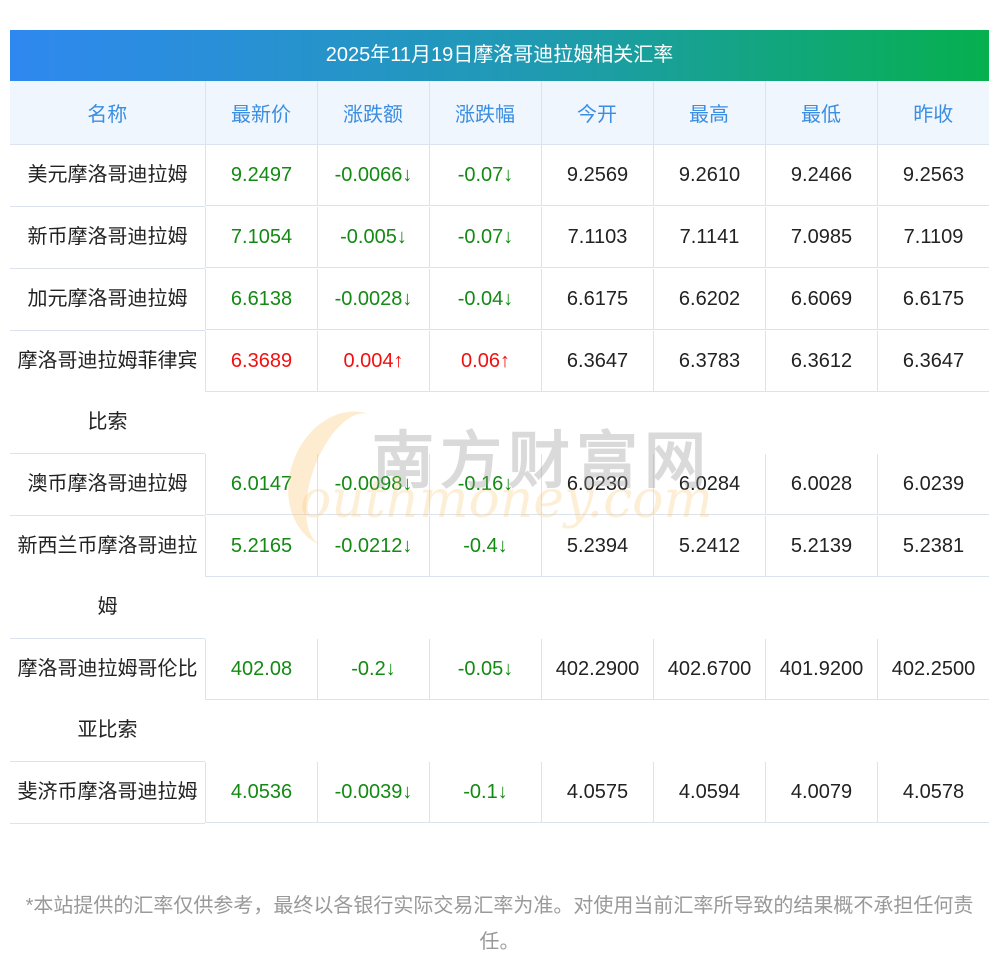 This screenshot has width=1000, height=973. I want to click on change-value: -0.0098↓, so click(373, 484).